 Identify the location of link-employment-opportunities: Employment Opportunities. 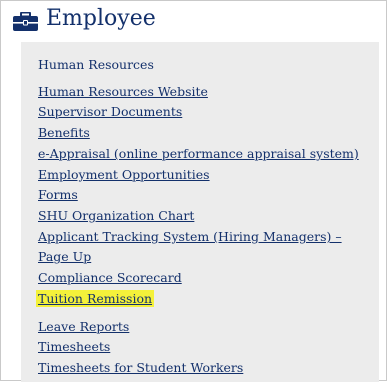
(124, 174).